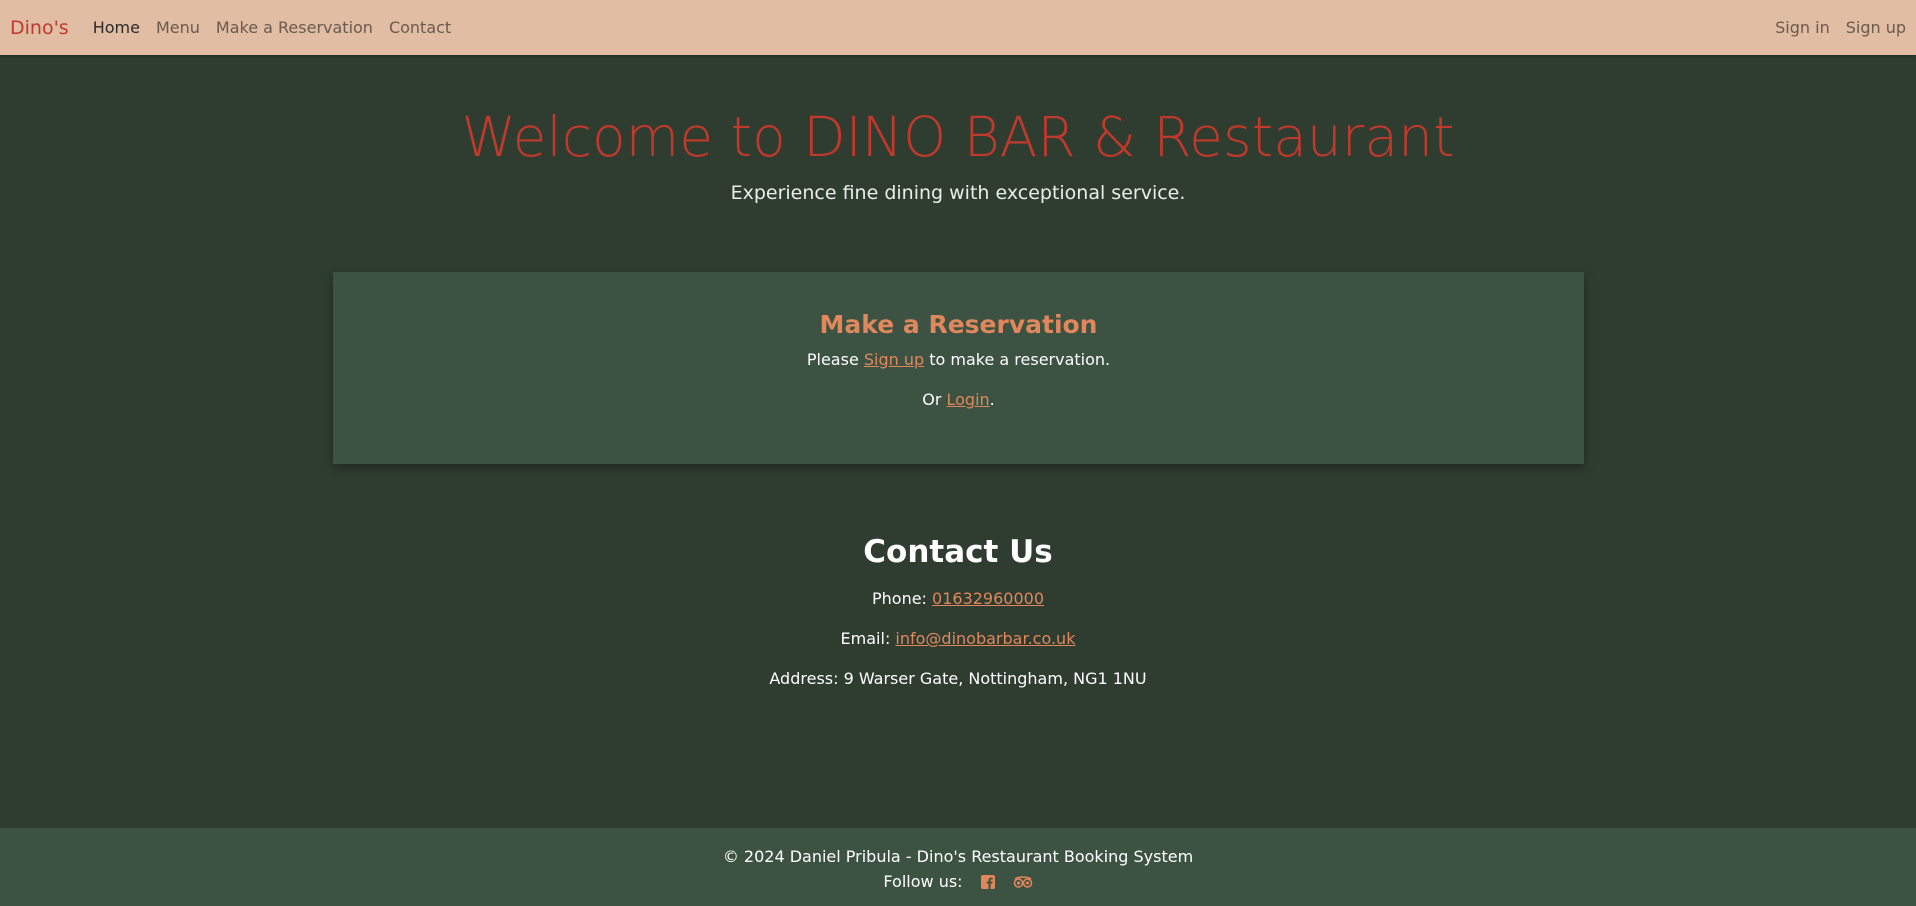  What do you see at coordinates (987, 881) in the screenshot?
I see `facebook-icon` at bounding box center [987, 881].